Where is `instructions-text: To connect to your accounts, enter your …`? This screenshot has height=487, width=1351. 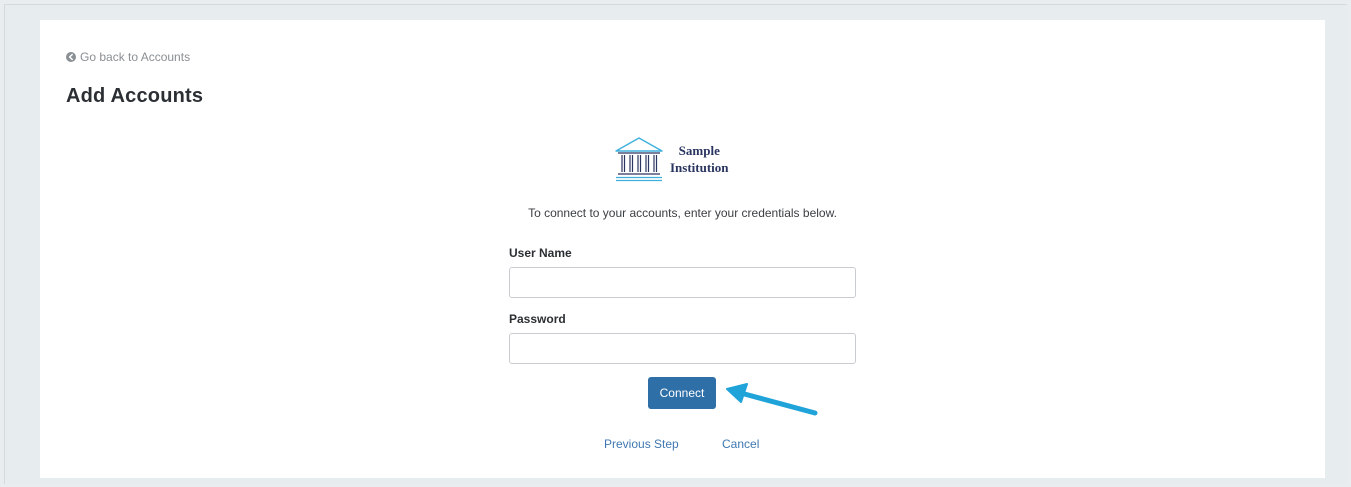
instructions-text: To connect to your accounts, enter your … is located at coordinates (682, 213).